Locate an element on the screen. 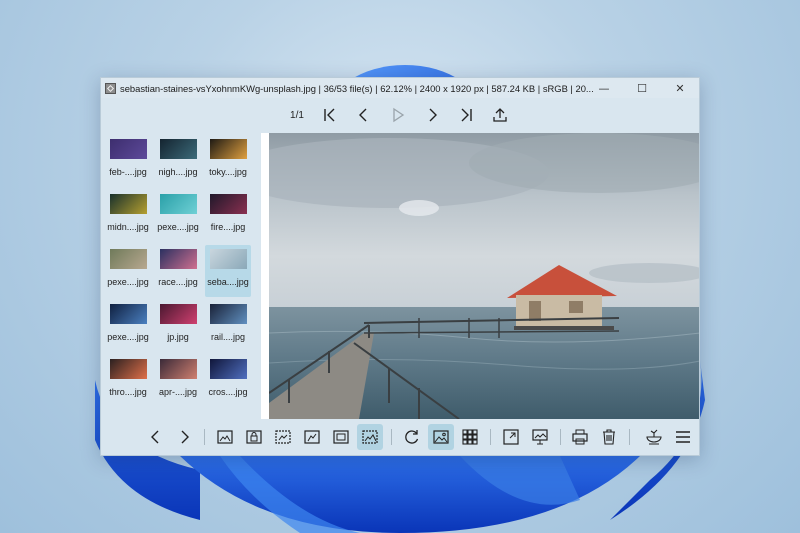 The height and width of the screenshot is (533, 800). thumbnail-item: seba....jpg is located at coordinates (228, 271).